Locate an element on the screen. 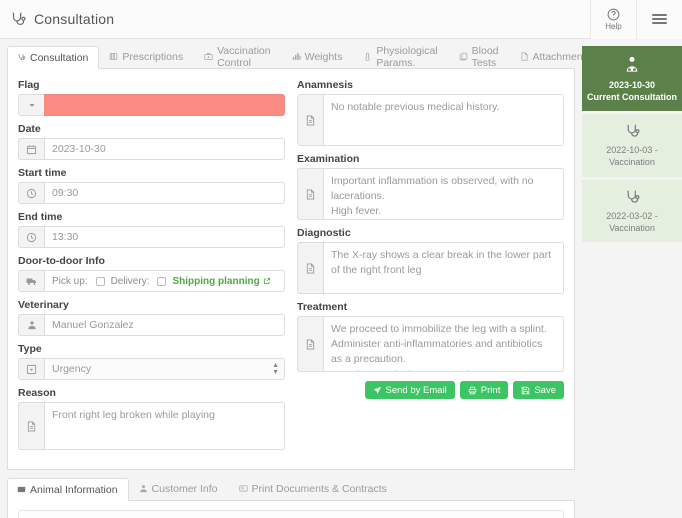 The height and width of the screenshot is (518, 682). field-end-time: End time is located at coordinates (151, 229).